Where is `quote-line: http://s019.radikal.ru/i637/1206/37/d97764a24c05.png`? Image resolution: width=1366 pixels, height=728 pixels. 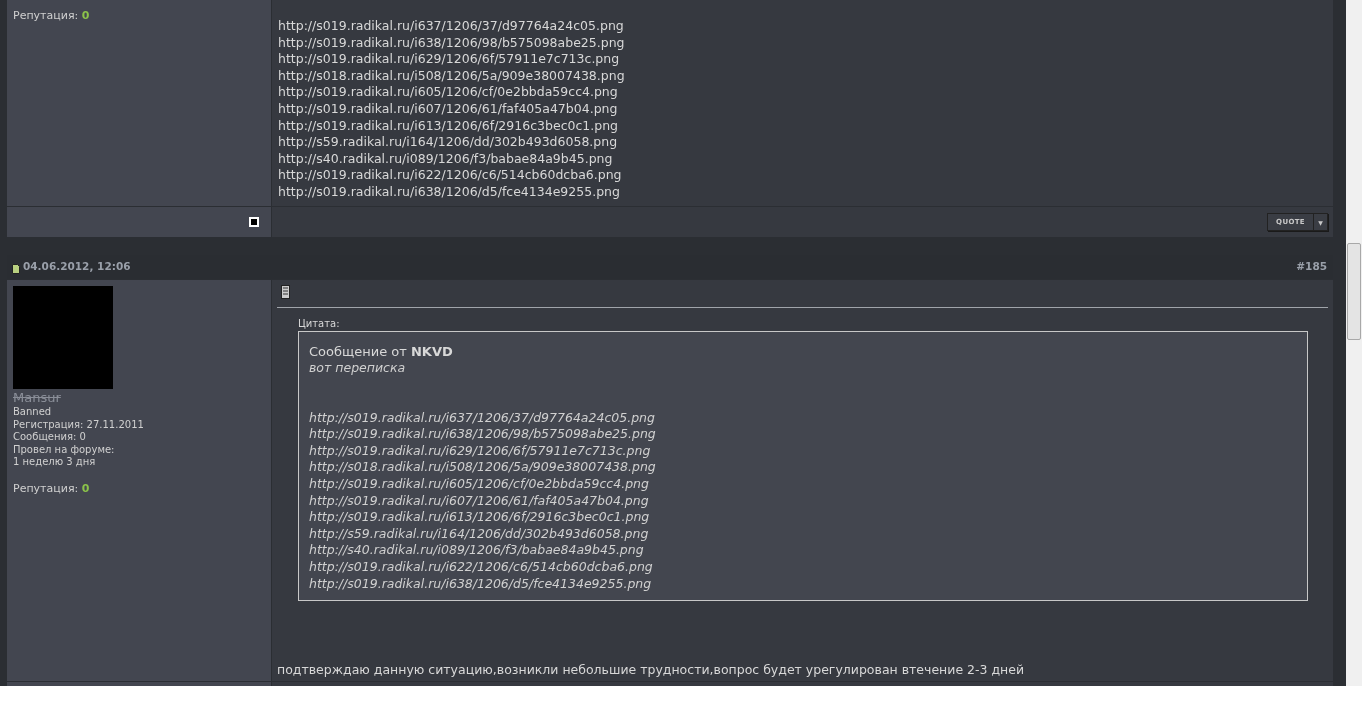
quote-line: http://s019.radikal.ru/i637/1206/37/d97764a24c05.png is located at coordinates (482, 418).